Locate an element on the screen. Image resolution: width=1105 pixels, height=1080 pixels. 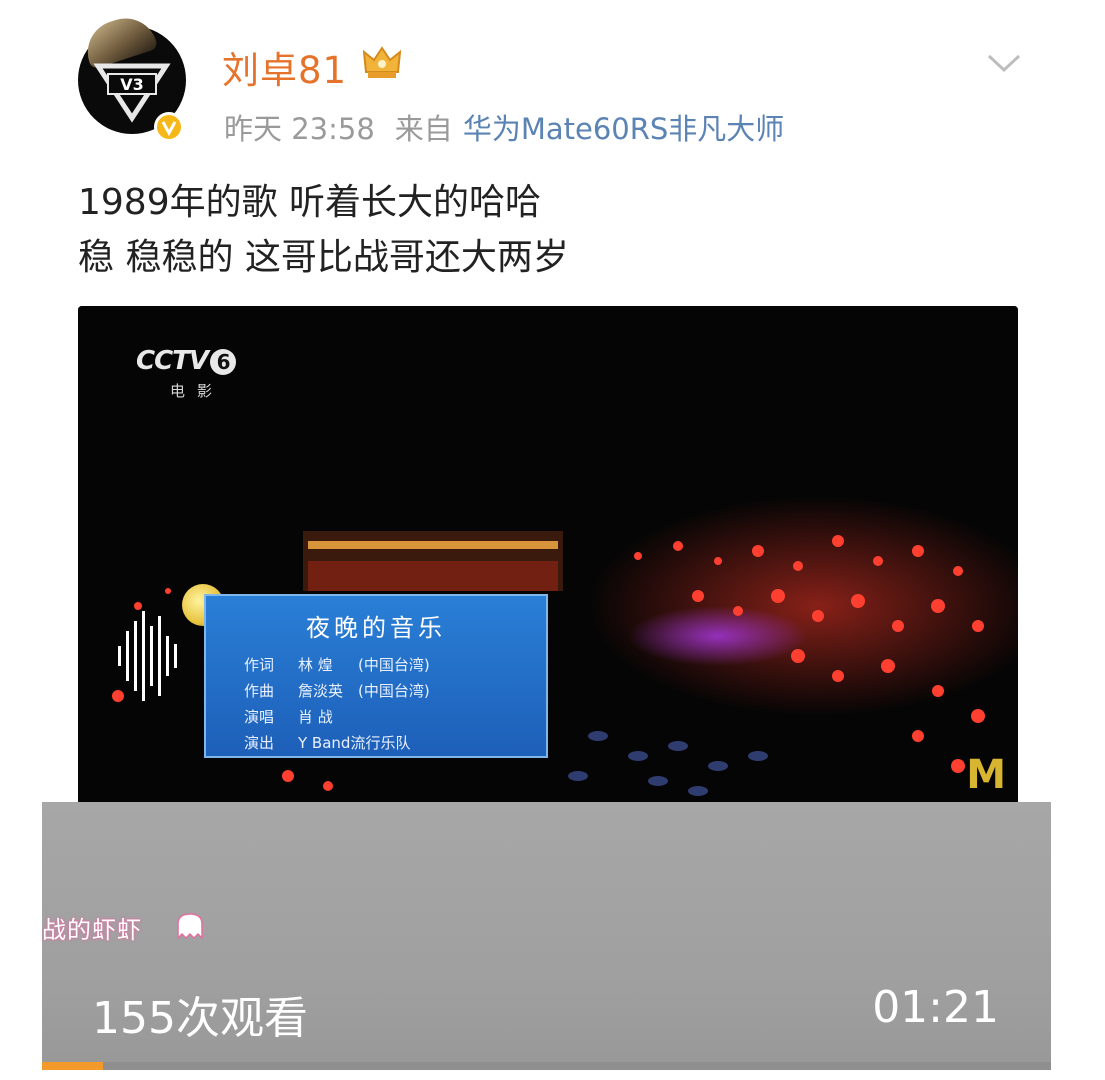
post-time: 昨天 23:58 is located at coordinates (299, 129).